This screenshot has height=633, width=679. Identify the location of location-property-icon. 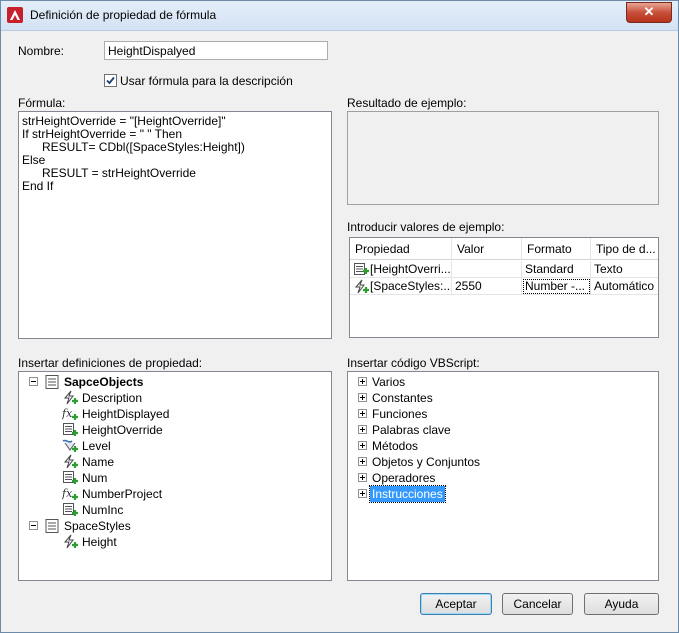
(70, 446).